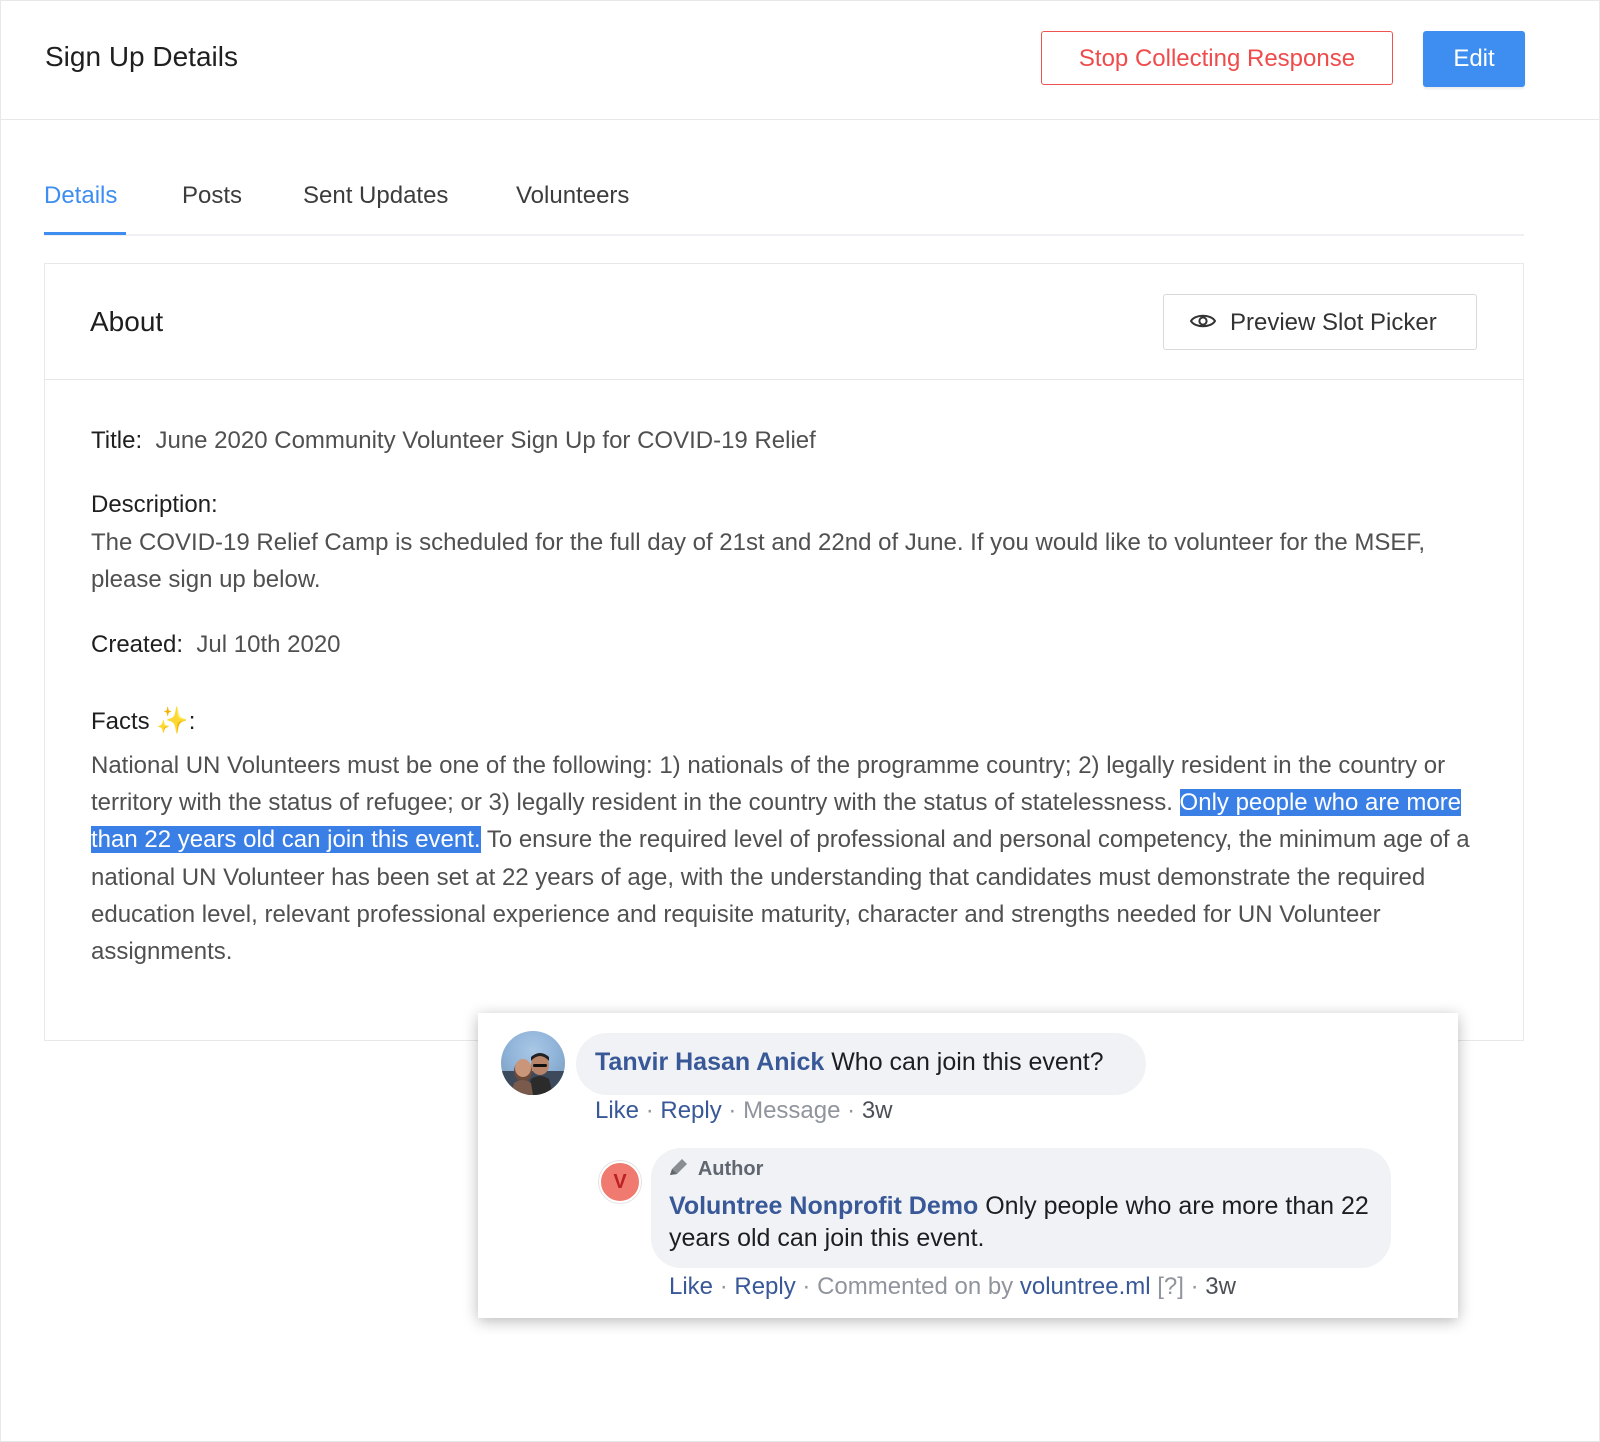  I want to click on author-badge-label: Author, so click(730, 1169).